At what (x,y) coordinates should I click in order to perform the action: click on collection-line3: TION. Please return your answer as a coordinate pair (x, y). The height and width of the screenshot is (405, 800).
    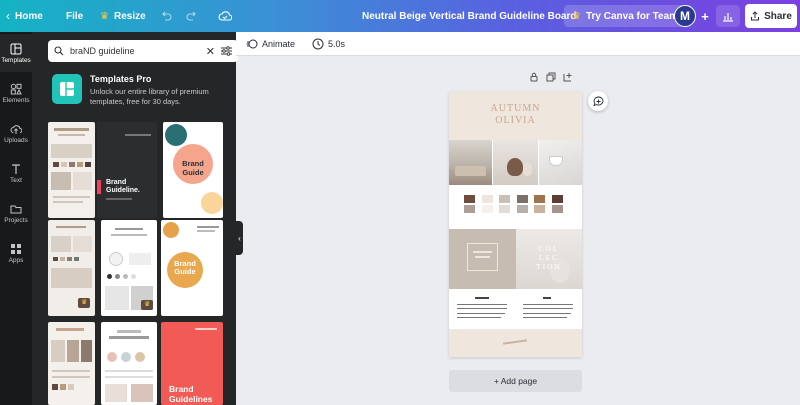
    Looking at the image, I should click on (549, 266).